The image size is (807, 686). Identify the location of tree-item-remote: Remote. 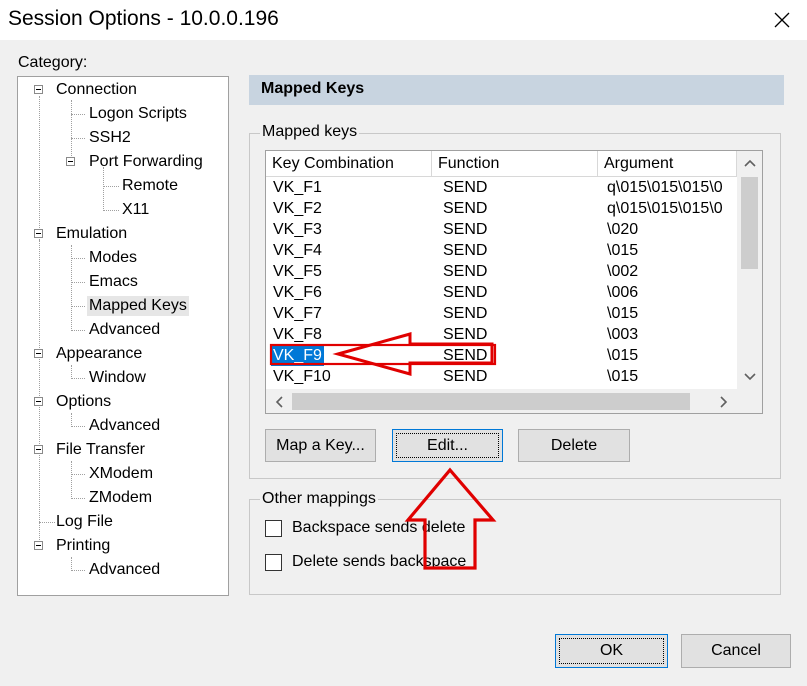
(150, 186).